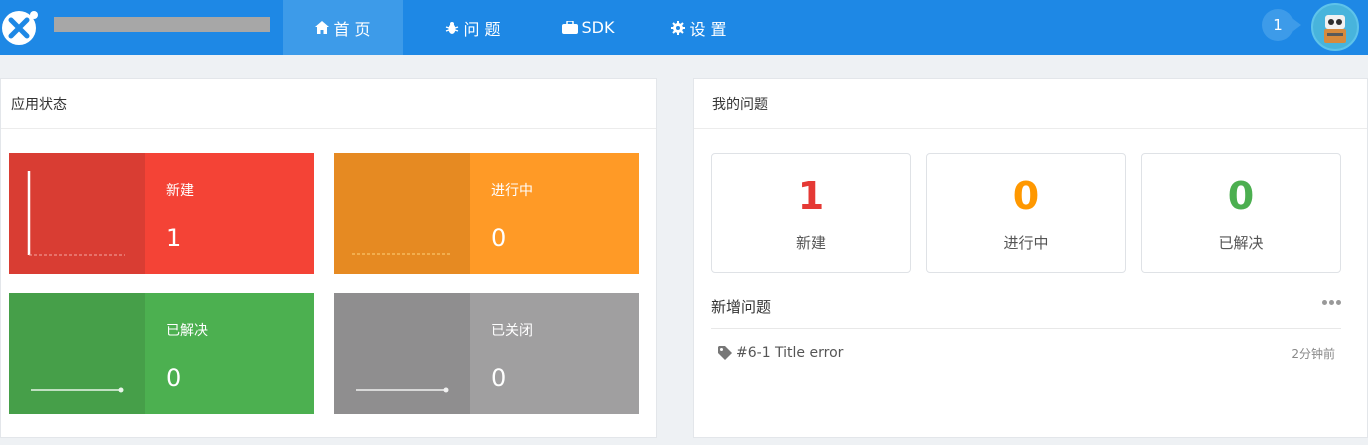 This screenshot has height=445, width=1368. I want to click on nav-issues-label: 问 题, so click(482, 29).